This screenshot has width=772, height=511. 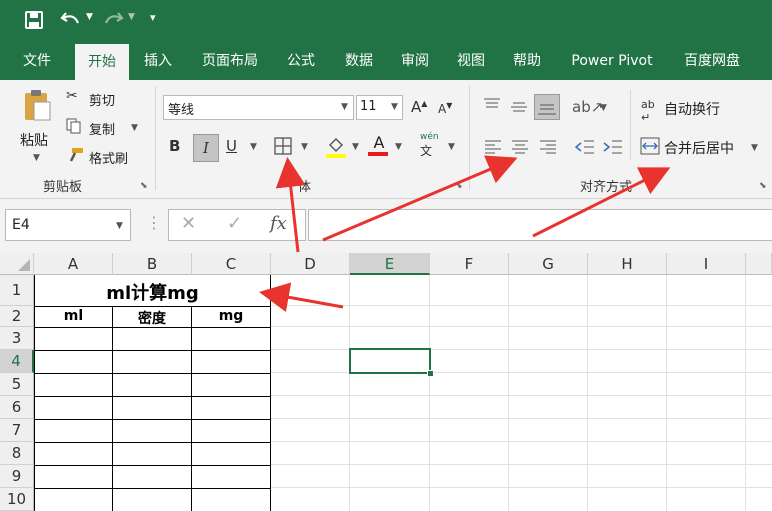 What do you see at coordinates (420, 198) in the screenshot?
I see `arrow-to-center-align` at bounding box center [420, 198].